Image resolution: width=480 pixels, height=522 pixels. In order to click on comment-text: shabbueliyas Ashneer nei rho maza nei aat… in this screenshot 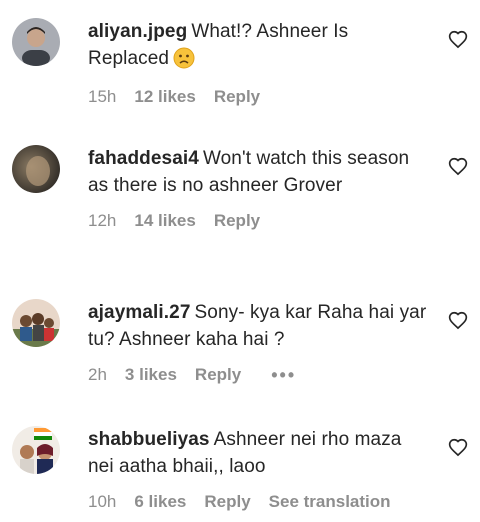, I will do `click(258, 453)`.